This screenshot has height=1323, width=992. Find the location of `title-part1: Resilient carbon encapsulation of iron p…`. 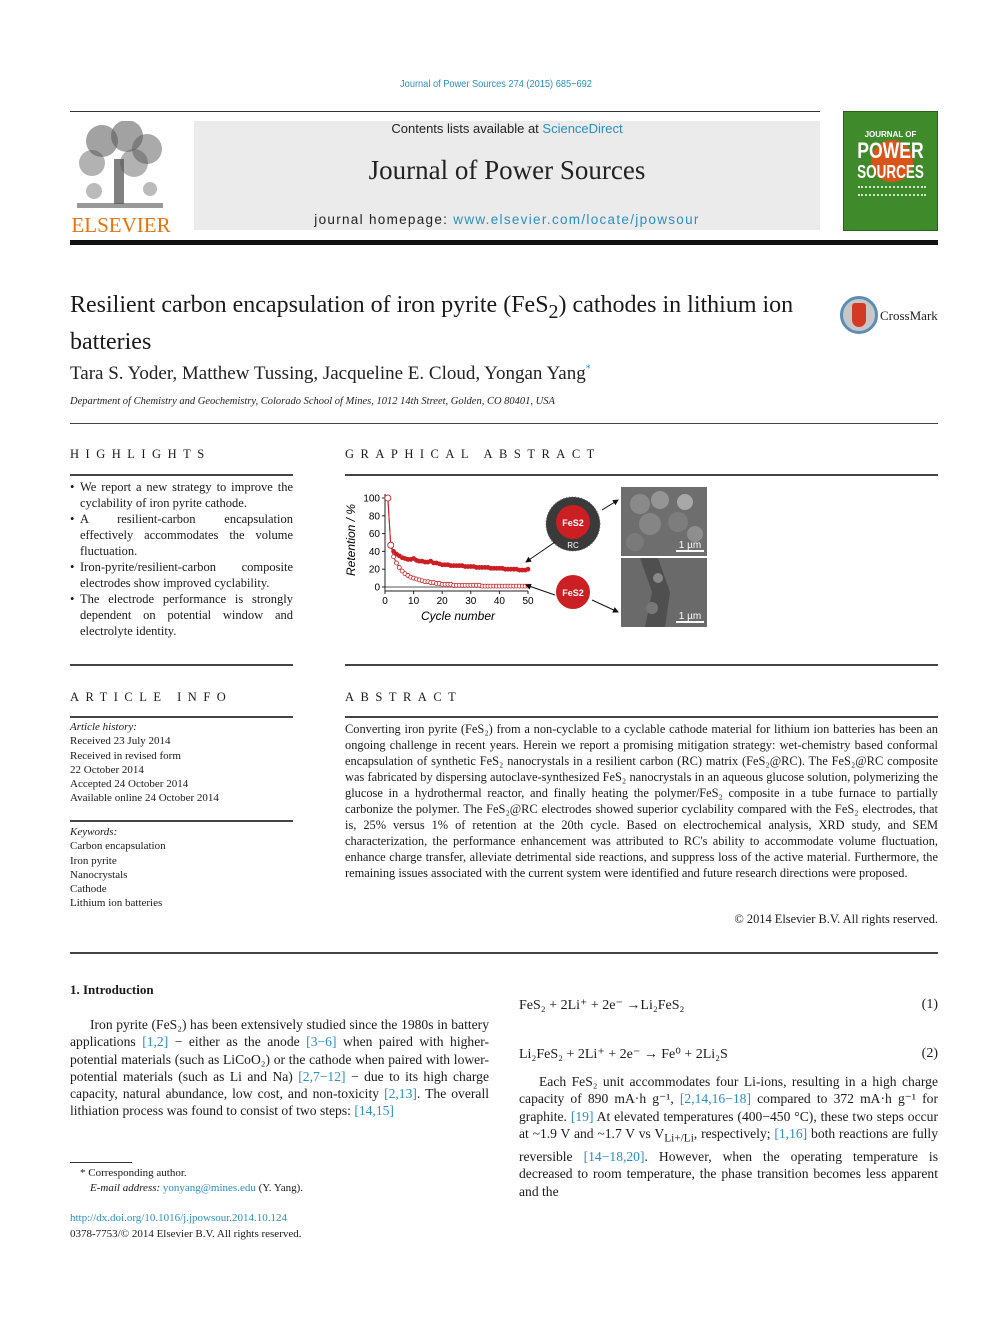

title-part1: Resilient carbon encapsulation of iron p… is located at coordinates (309, 305).